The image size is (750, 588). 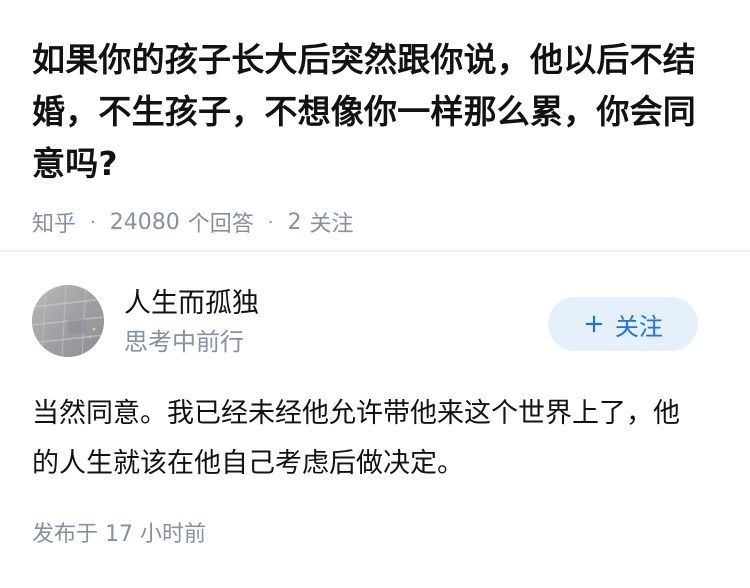 What do you see at coordinates (331, 224) in the screenshot?
I see `follower-count-label: 关注` at bounding box center [331, 224].